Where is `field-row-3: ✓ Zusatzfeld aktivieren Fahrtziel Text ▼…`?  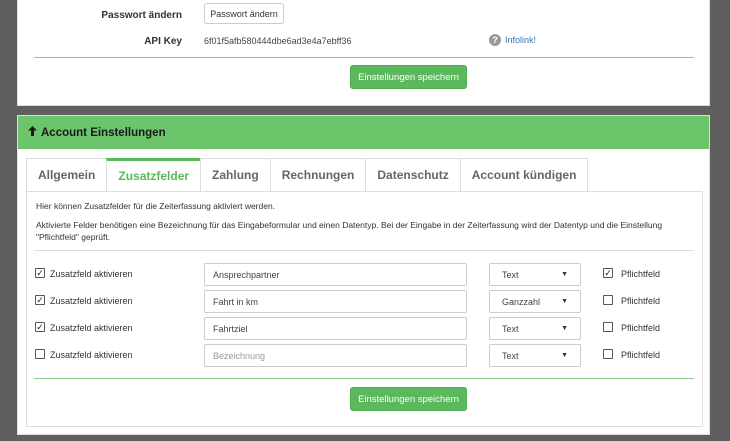 field-row-3: ✓ Zusatzfeld aktivieren Fahrtziel Text ▼… is located at coordinates (364, 328).